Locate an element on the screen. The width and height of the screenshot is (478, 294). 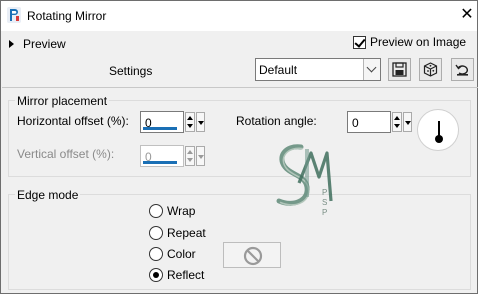
vertical-offset-field: 0 is located at coordinates (162, 156).